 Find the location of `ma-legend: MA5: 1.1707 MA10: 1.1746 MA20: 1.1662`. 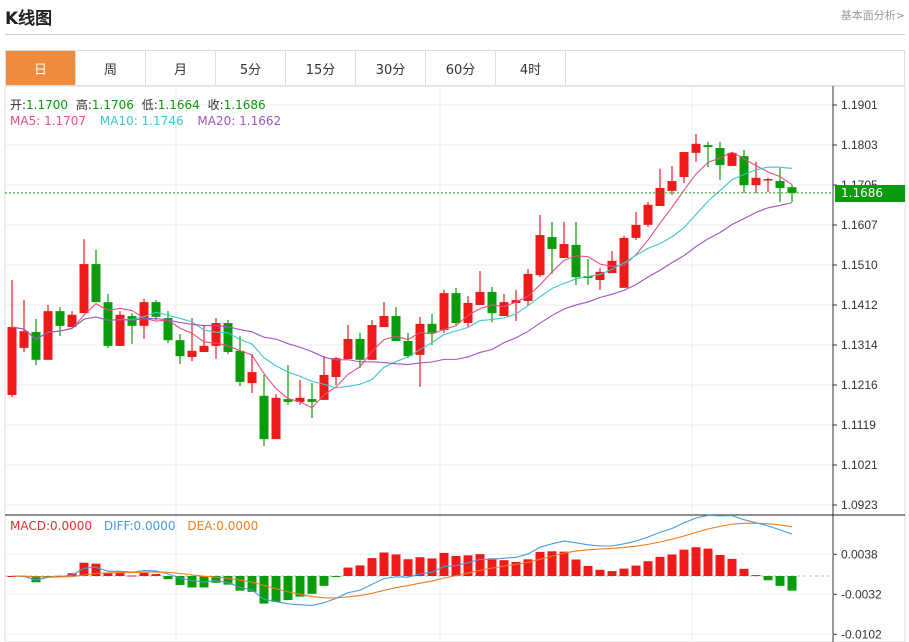

ma-legend: MA5: 1.1707 MA10: 1.1746 MA20: 1.1662 is located at coordinates (147, 121).